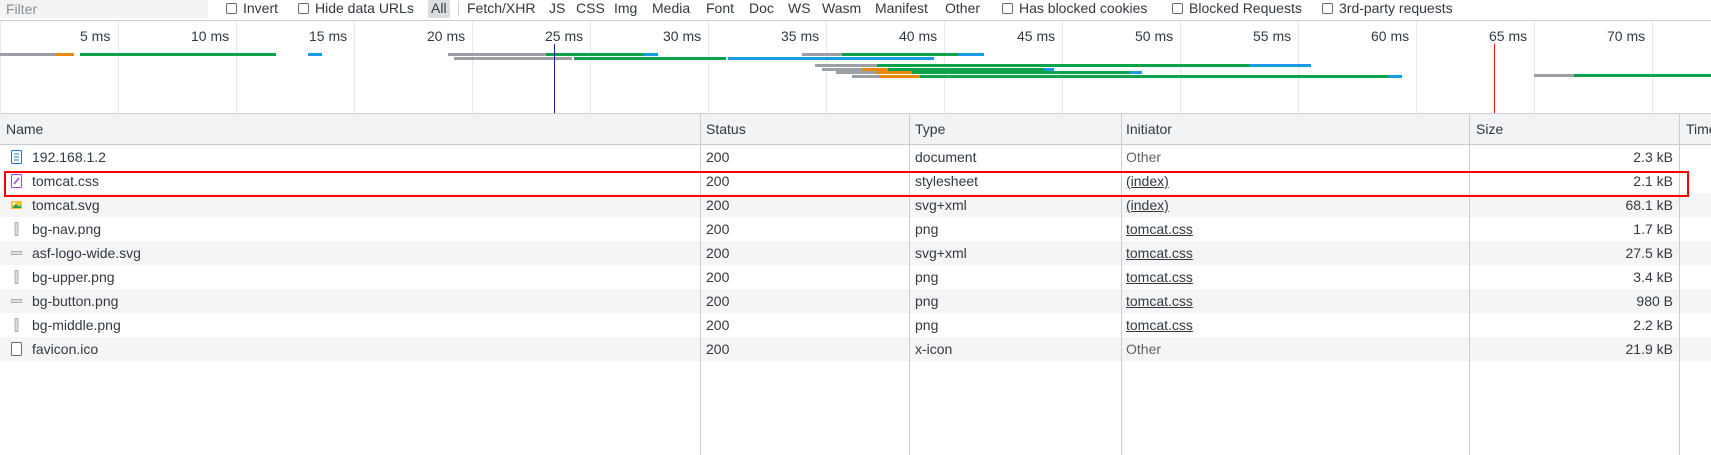  Describe the element at coordinates (350, 277) in the screenshot. I see `request-name-cell: bg-upper.png` at that location.